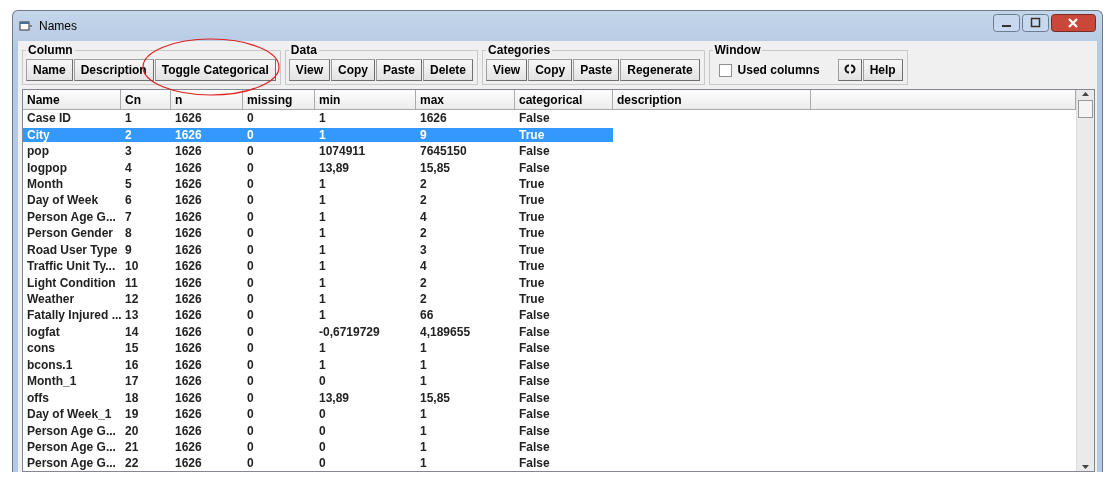 This screenshot has height=482, width=1105. Describe the element at coordinates (417, 332) in the screenshot. I see `table-row: logfat 14 1626 0 -0,6719729 4,189655 False` at that location.